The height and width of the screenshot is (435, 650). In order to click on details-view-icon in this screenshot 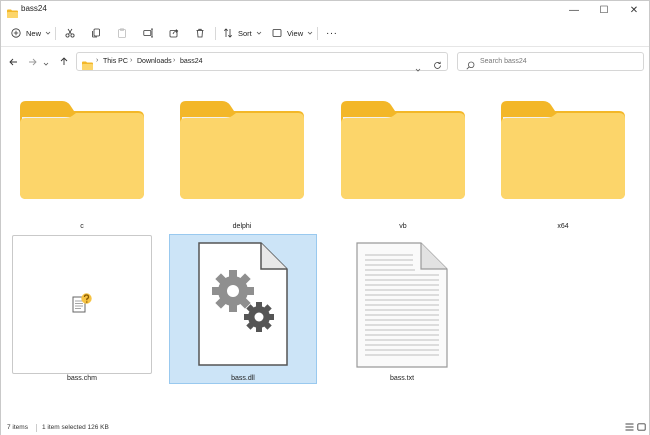, I will do `click(629, 428)`.